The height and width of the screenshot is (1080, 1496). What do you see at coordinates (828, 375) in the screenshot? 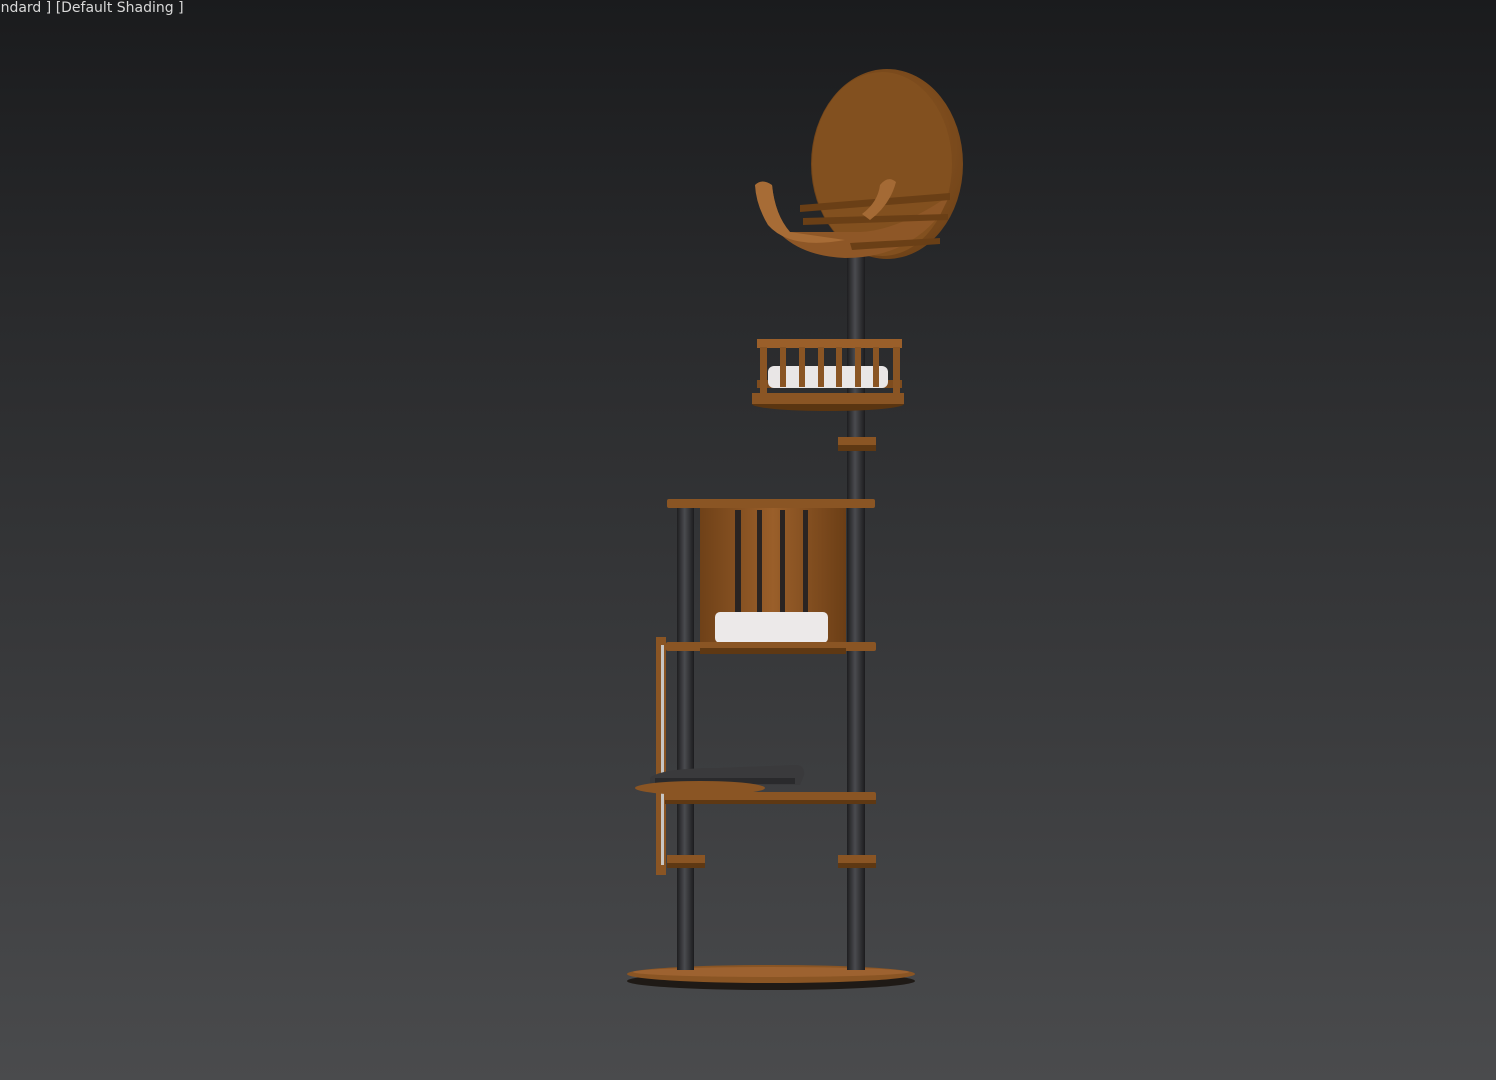
I see `upper-basket` at bounding box center [828, 375].